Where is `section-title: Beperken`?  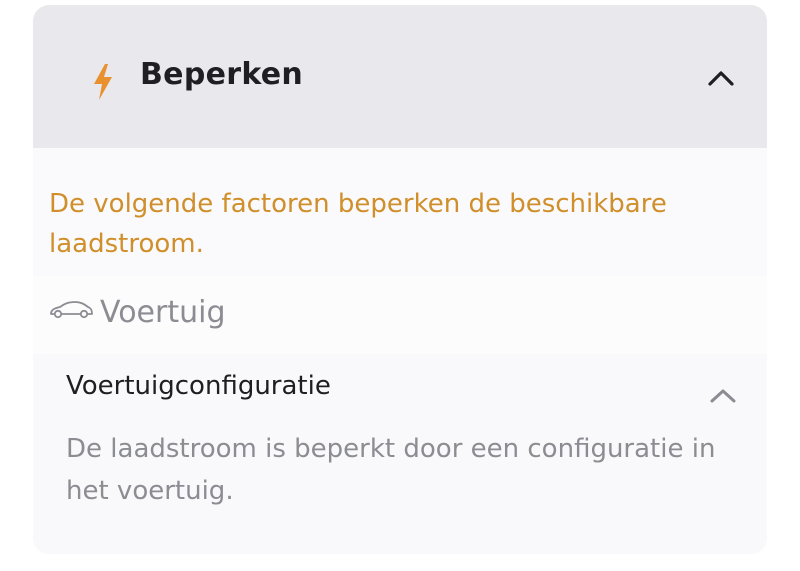
section-title: Beperken is located at coordinates (222, 74).